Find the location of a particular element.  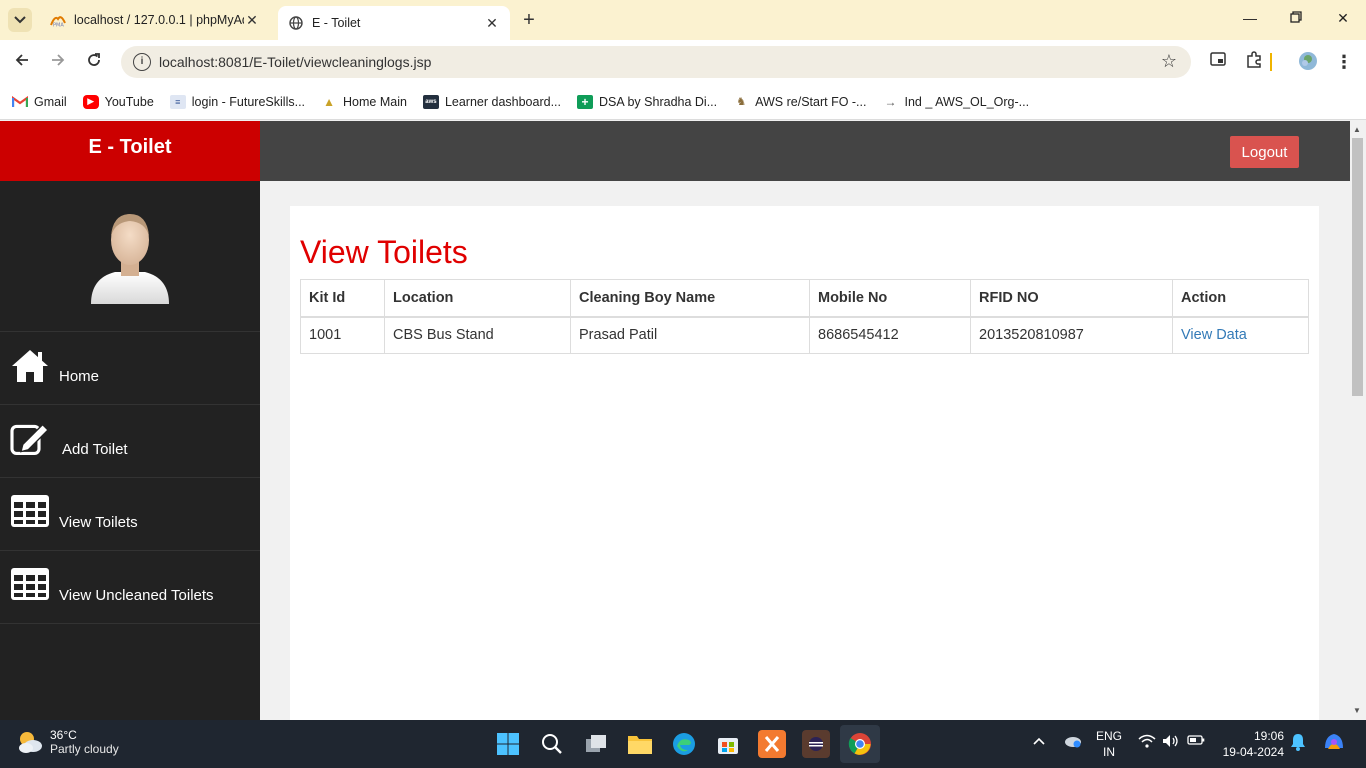

youtube-icon: ▶ is located at coordinates (90, 101).